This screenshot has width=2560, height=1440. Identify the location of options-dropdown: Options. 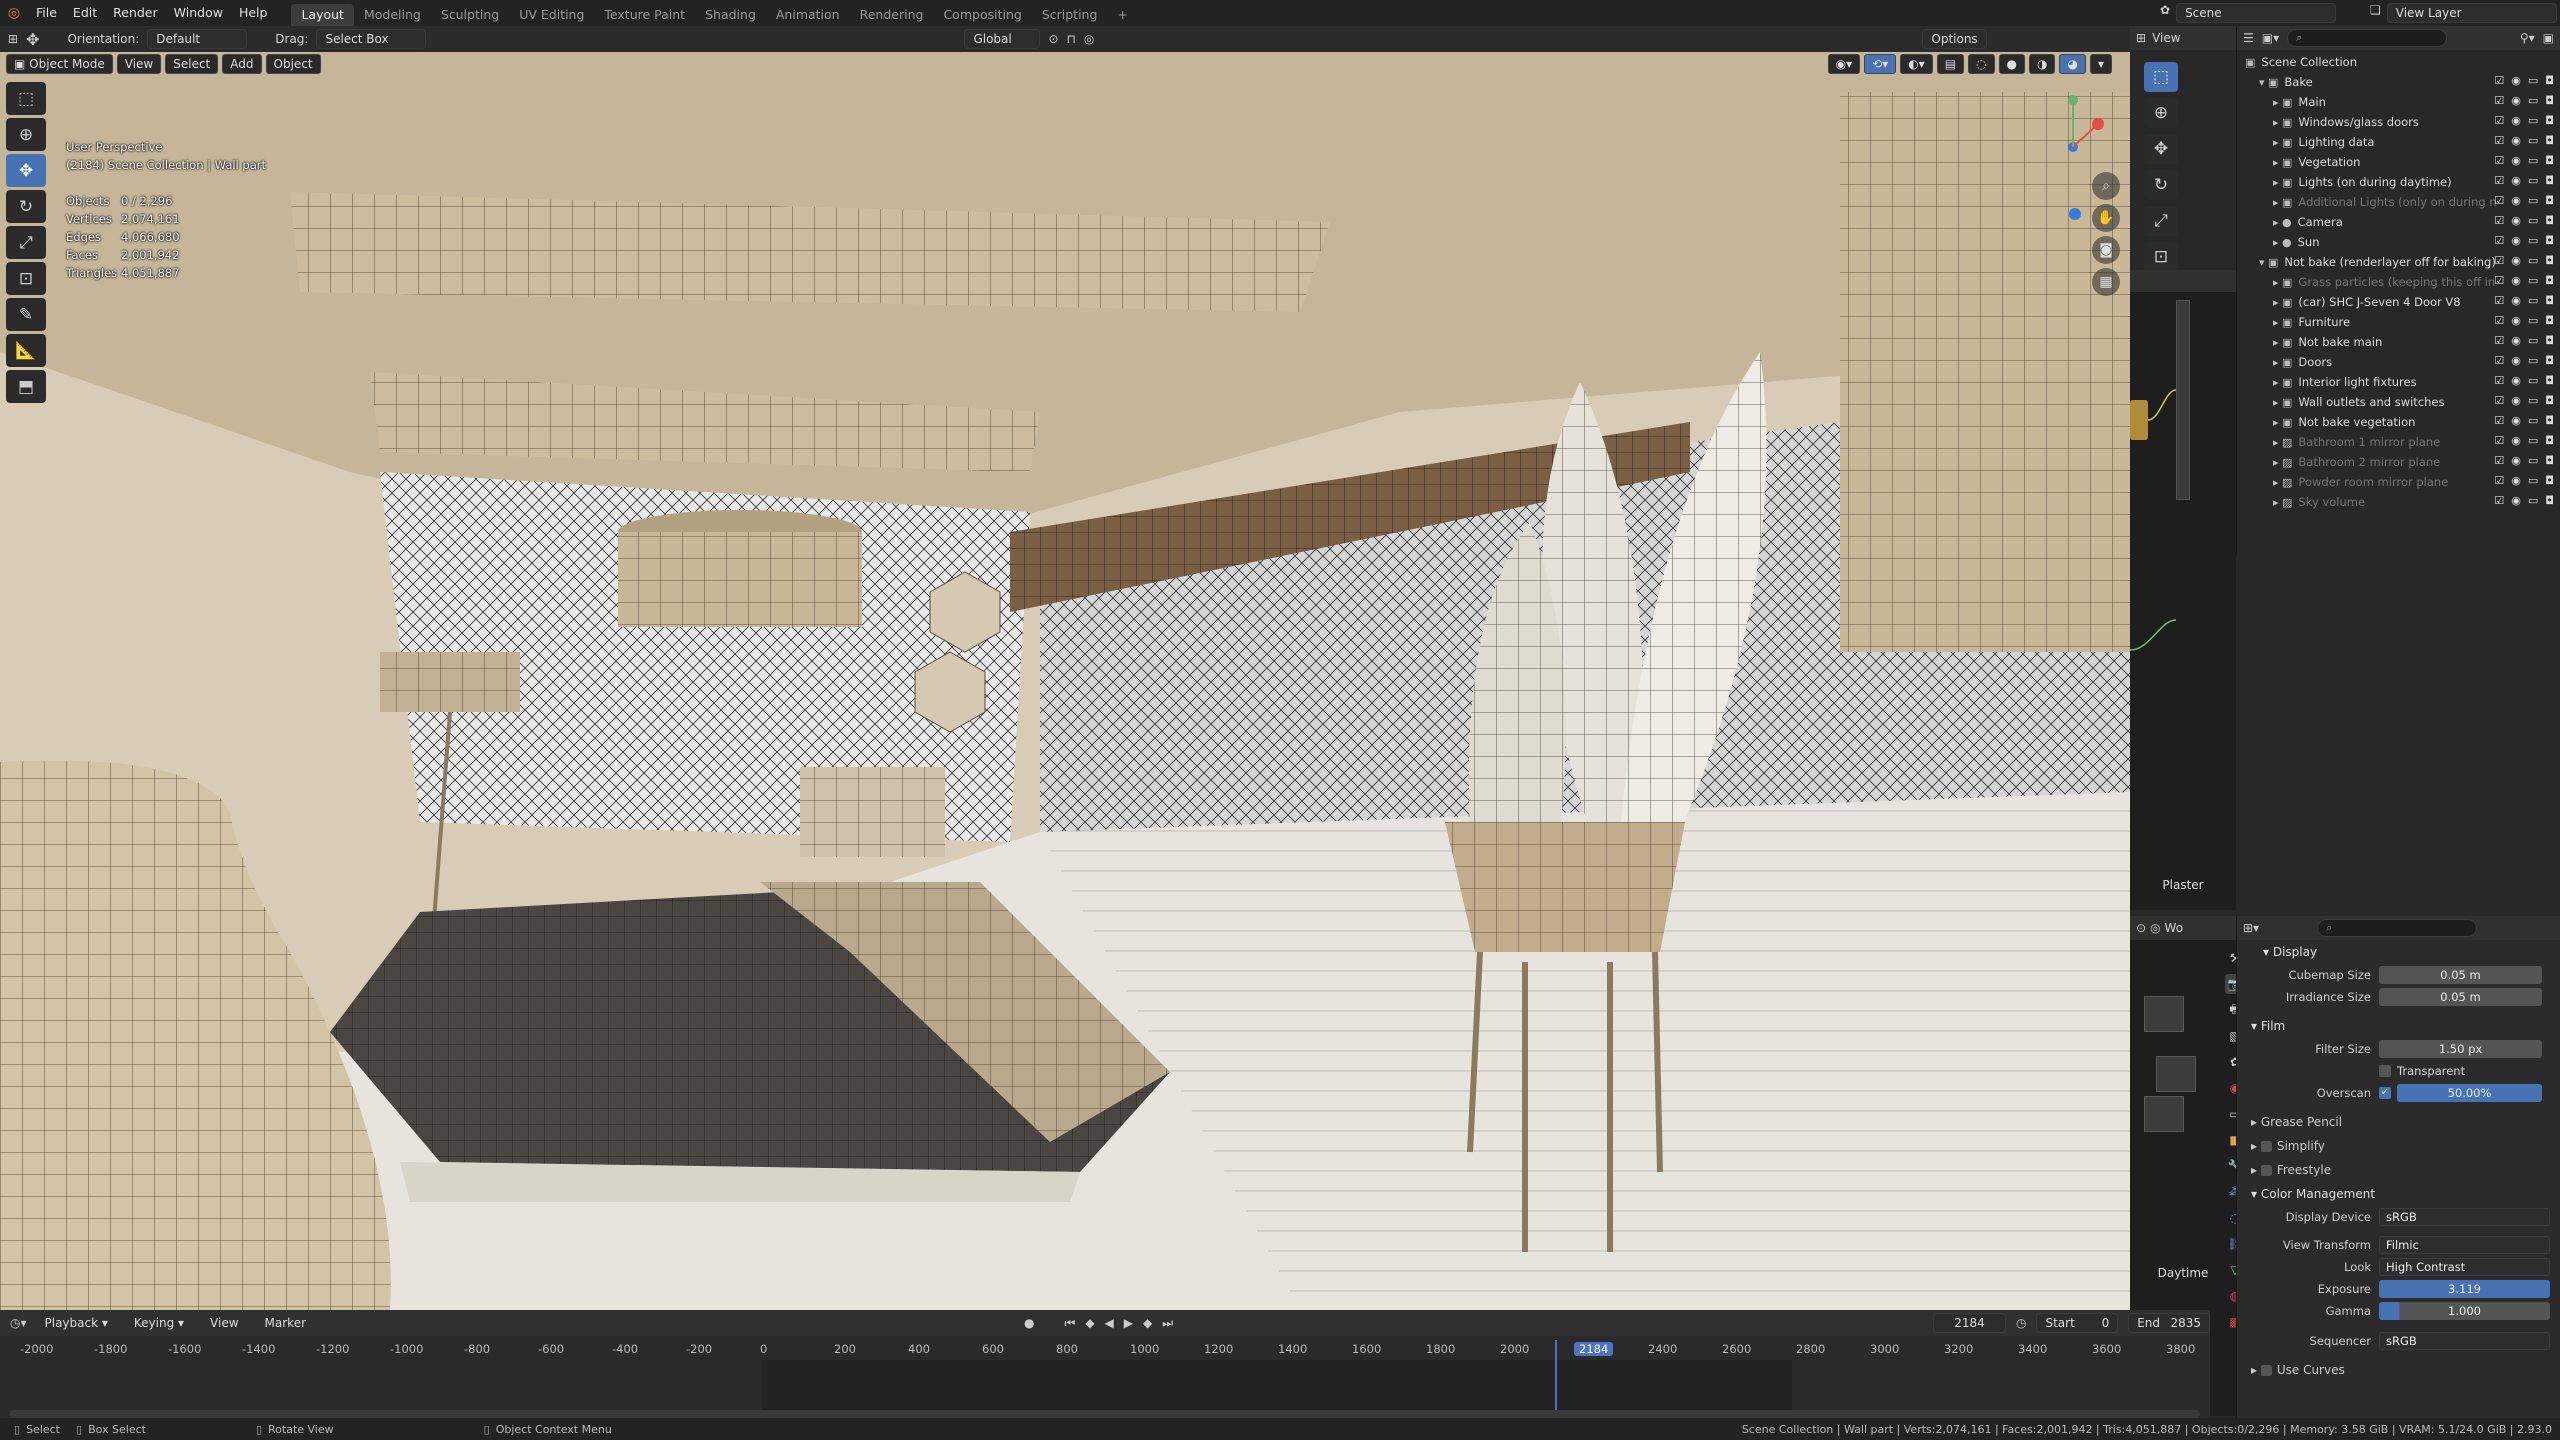
(1954, 39).